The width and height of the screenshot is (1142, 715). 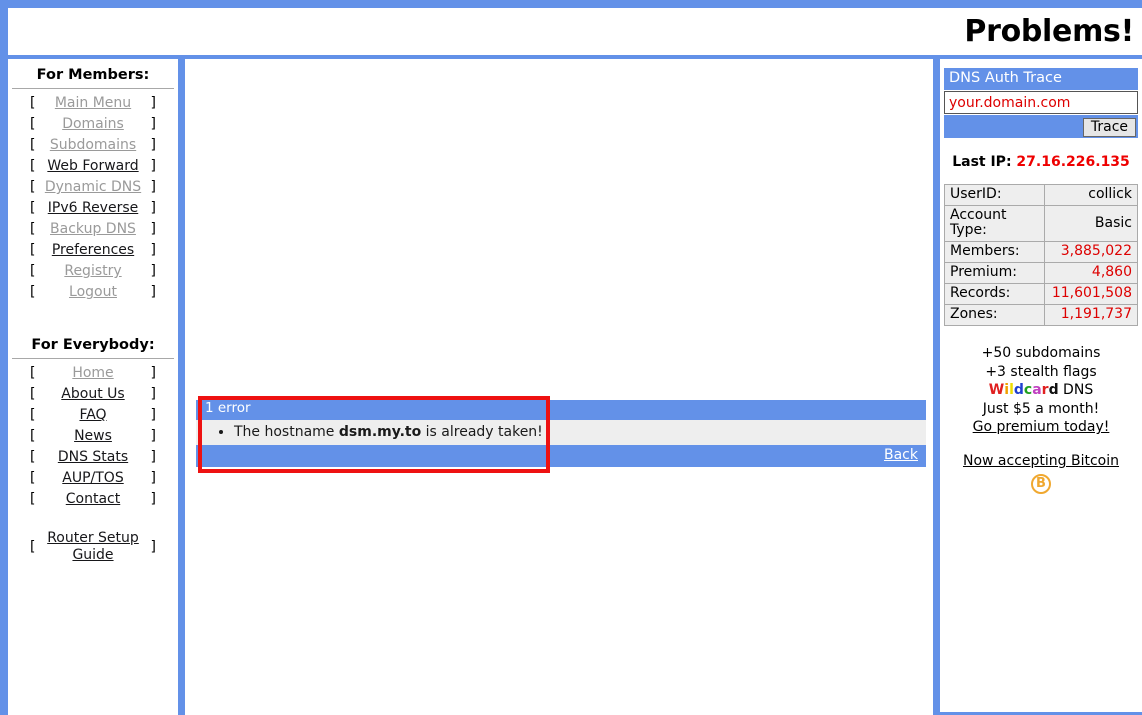 I want to click on stat-value: Basic, so click(x=1091, y=224).